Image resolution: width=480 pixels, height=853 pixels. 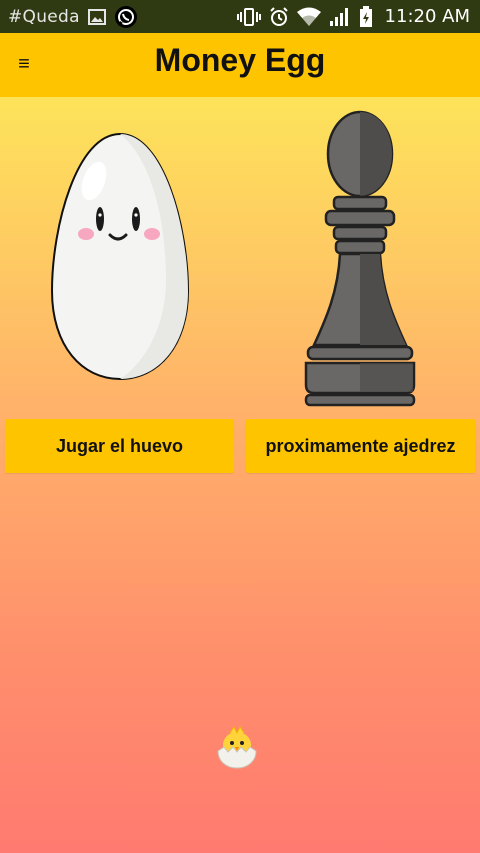 I want to click on chess-coming-soon-button: proximamente ajedrez, so click(x=360, y=446).